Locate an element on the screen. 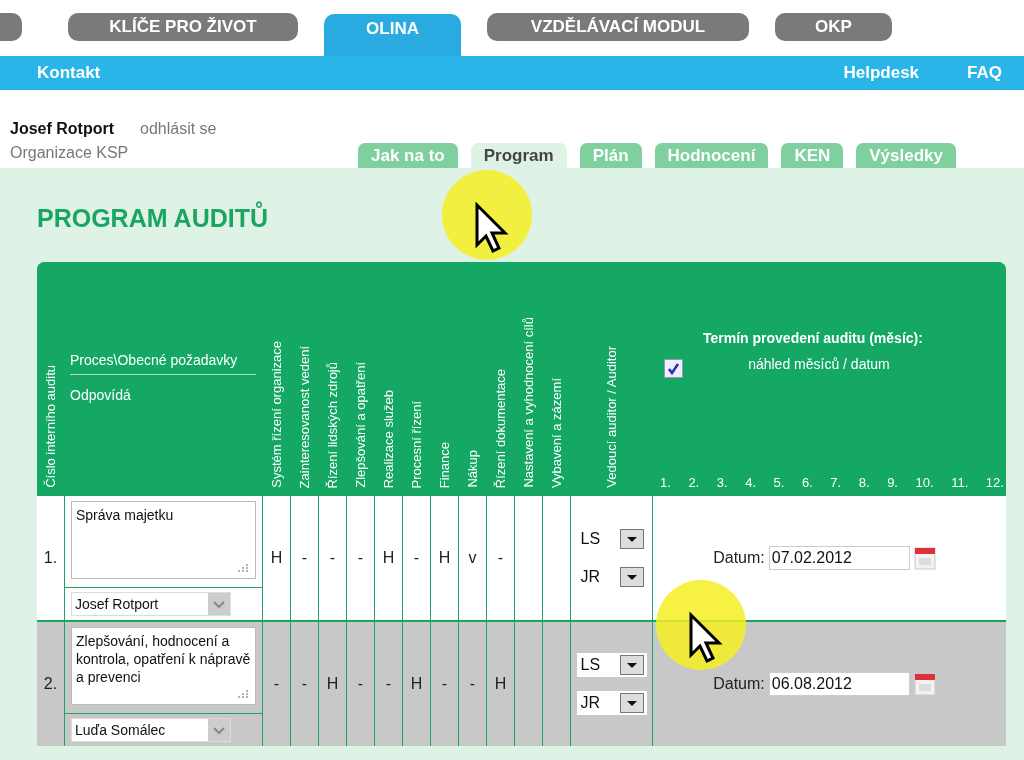 The image size is (1024, 760). month-label: 7. is located at coordinates (836, 482).